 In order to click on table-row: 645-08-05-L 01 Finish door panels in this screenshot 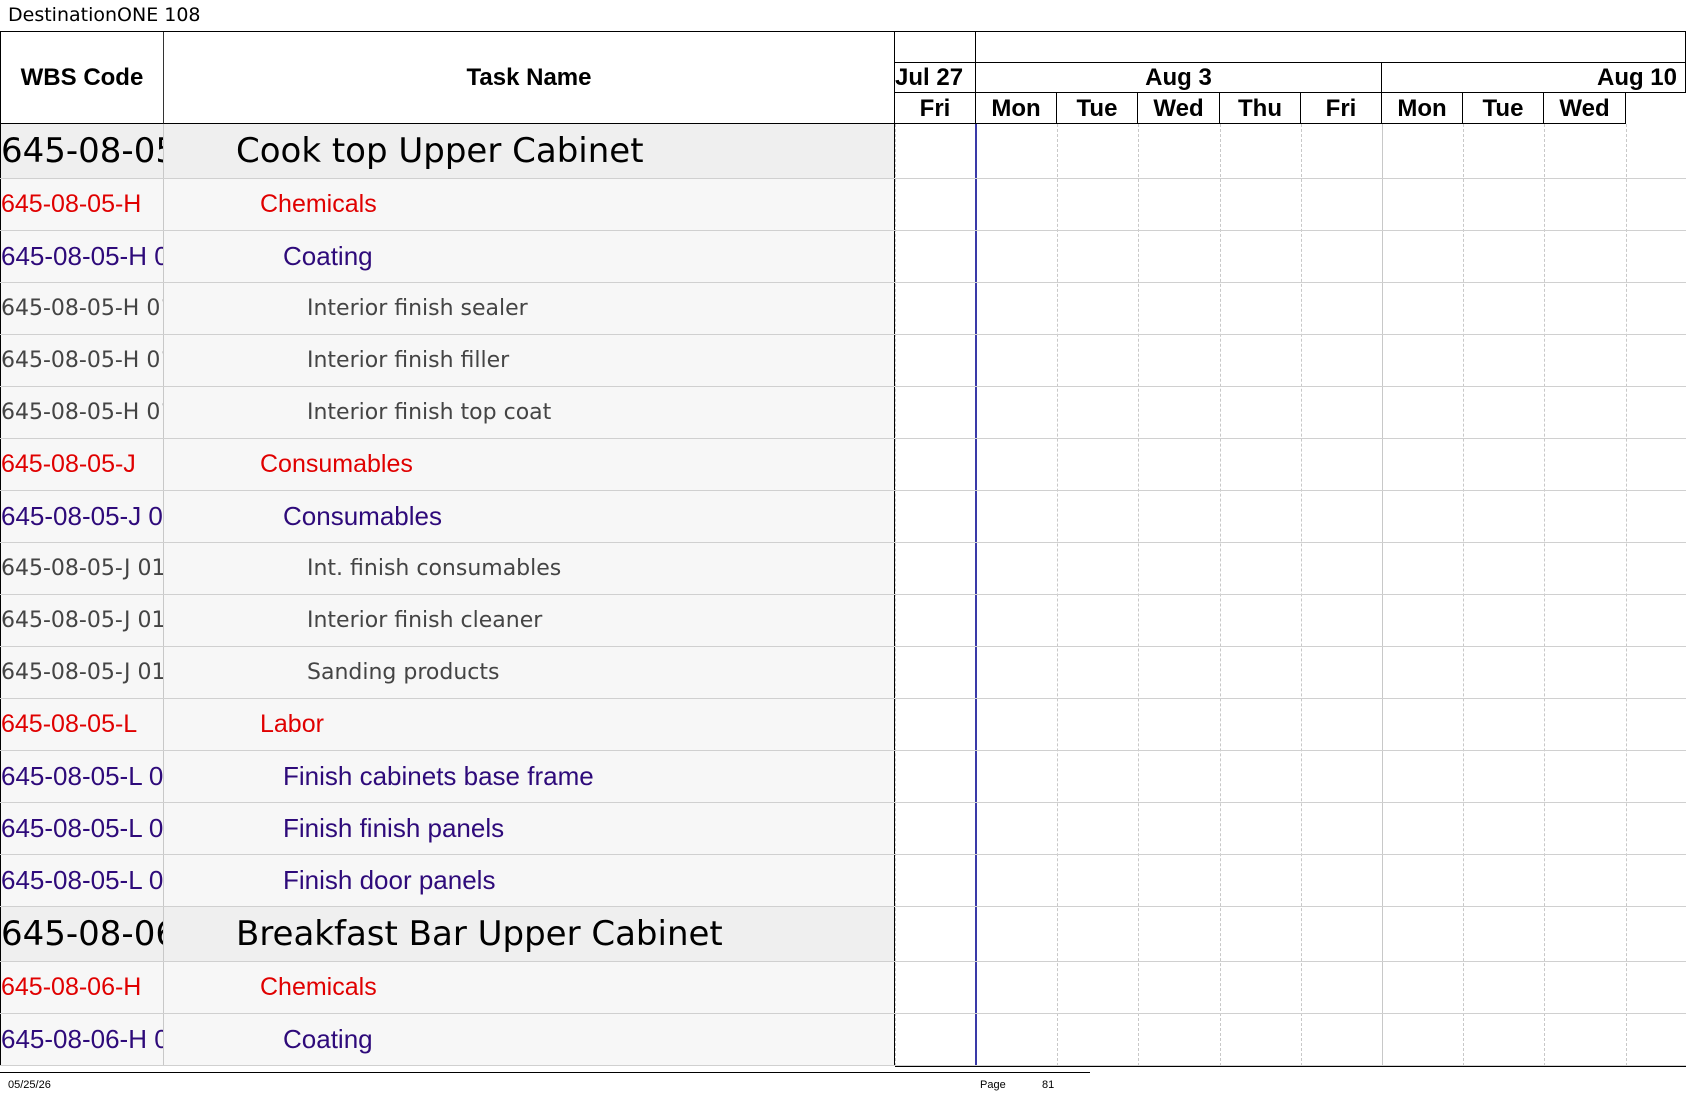, I will do `click(447, 881)`.